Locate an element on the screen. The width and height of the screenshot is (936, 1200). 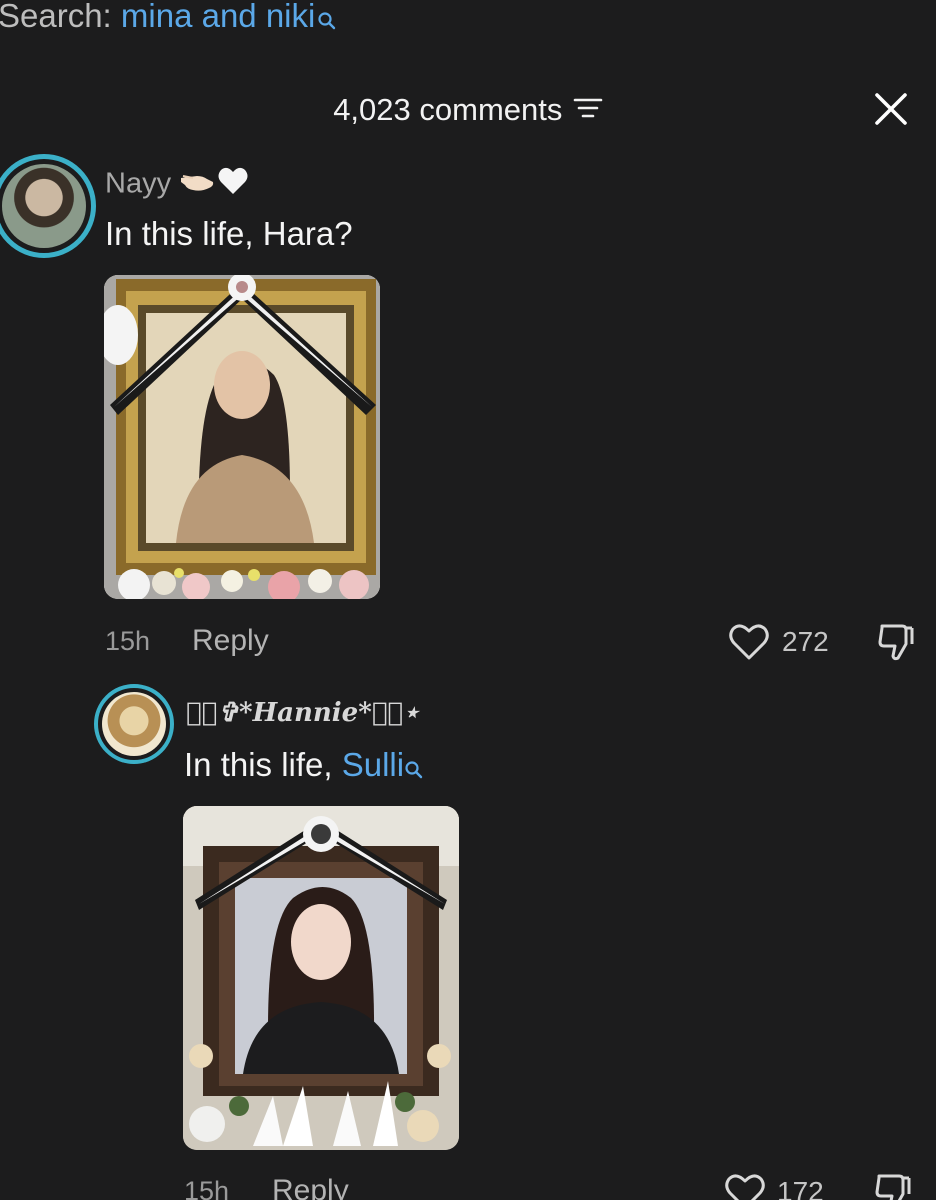
comment-text: In this life, Sulli is located at coordinates (304, 767).